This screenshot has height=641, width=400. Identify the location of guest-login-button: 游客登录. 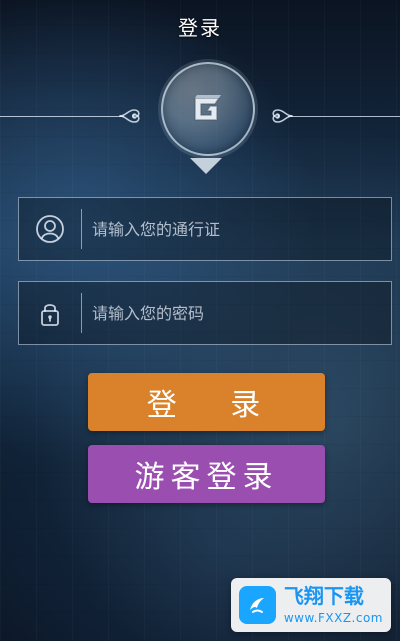
(206, 474).